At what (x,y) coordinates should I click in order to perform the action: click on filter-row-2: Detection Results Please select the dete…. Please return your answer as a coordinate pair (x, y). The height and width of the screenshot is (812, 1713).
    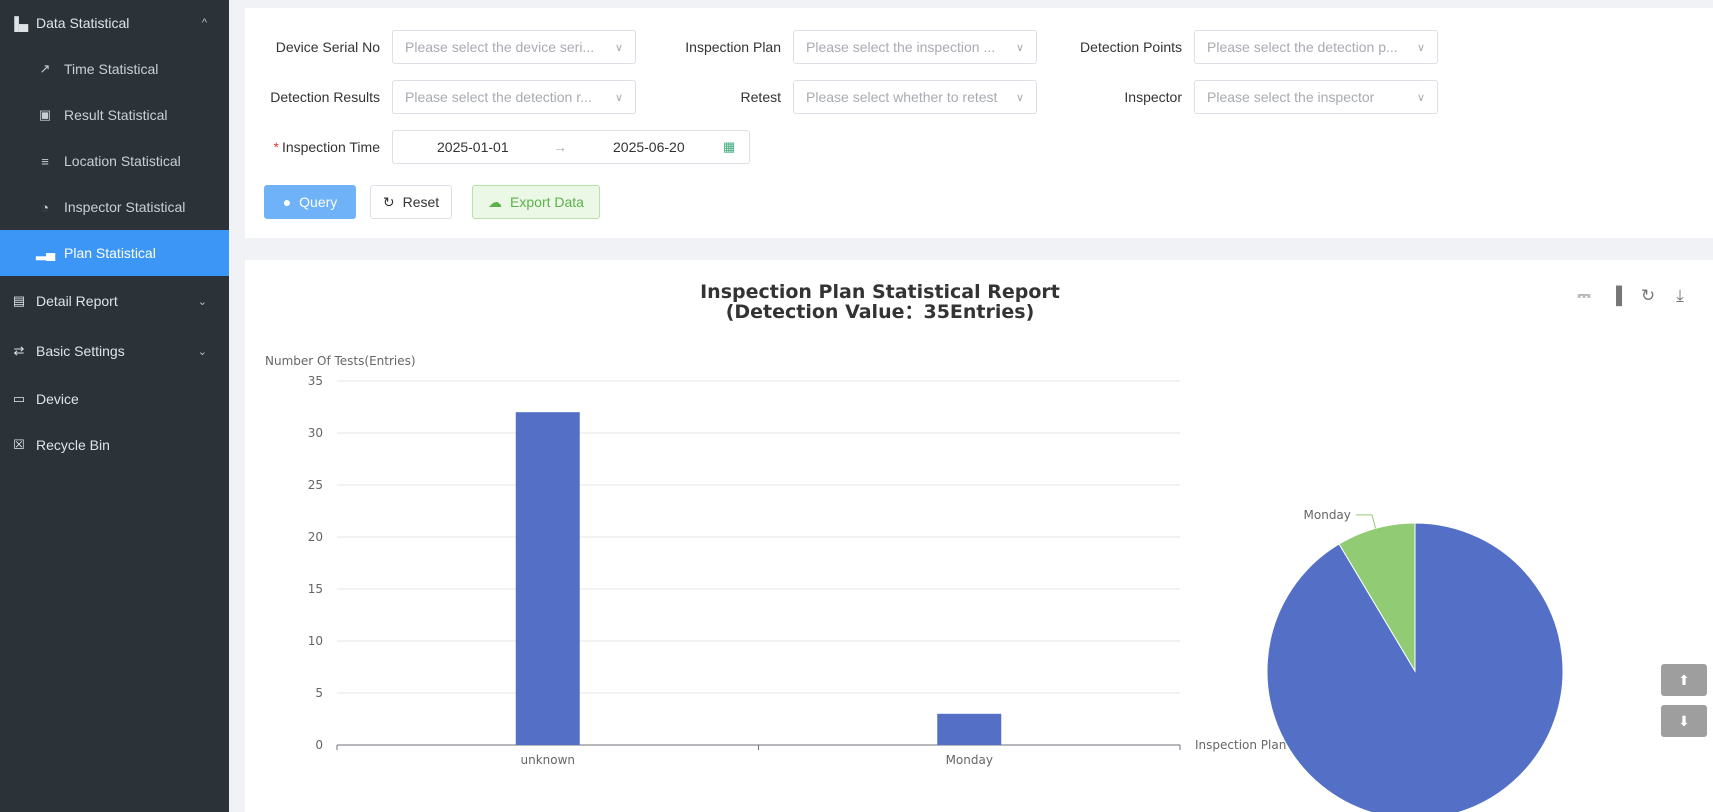
    Looking at the image, I should click on (841, 97).